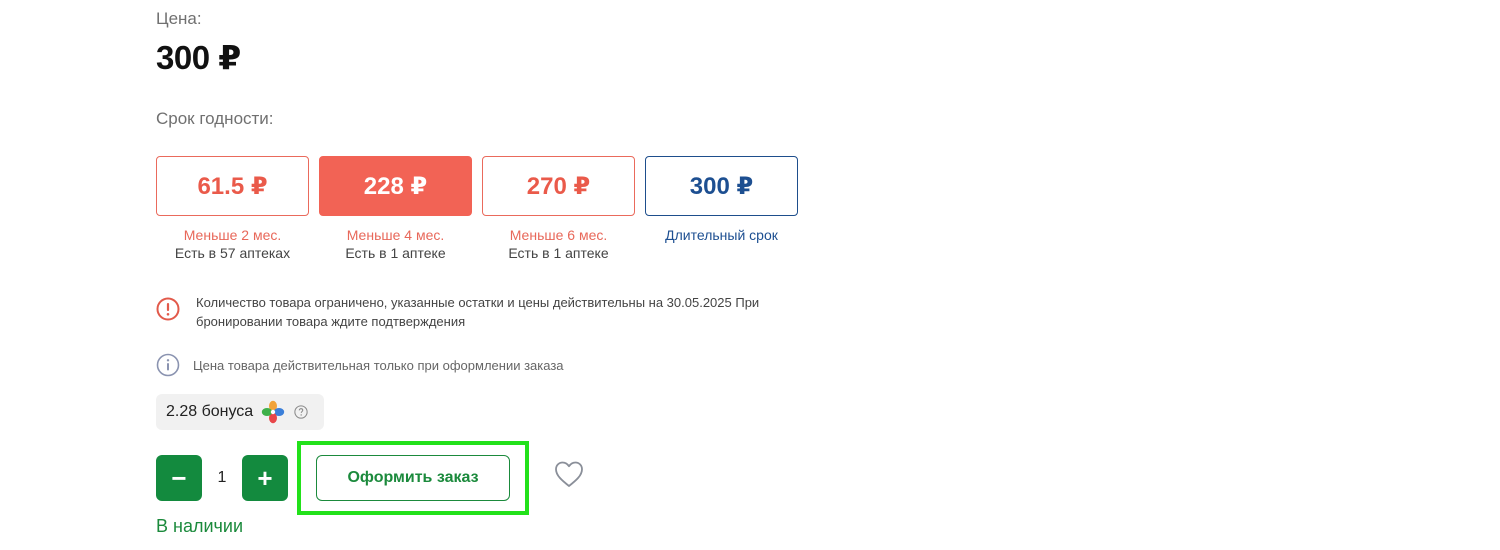  I want to click on expiry-option-6-months: 270 ₽ Меньше 6 мес. Есть в 1 аптеке, so click(558, 209).